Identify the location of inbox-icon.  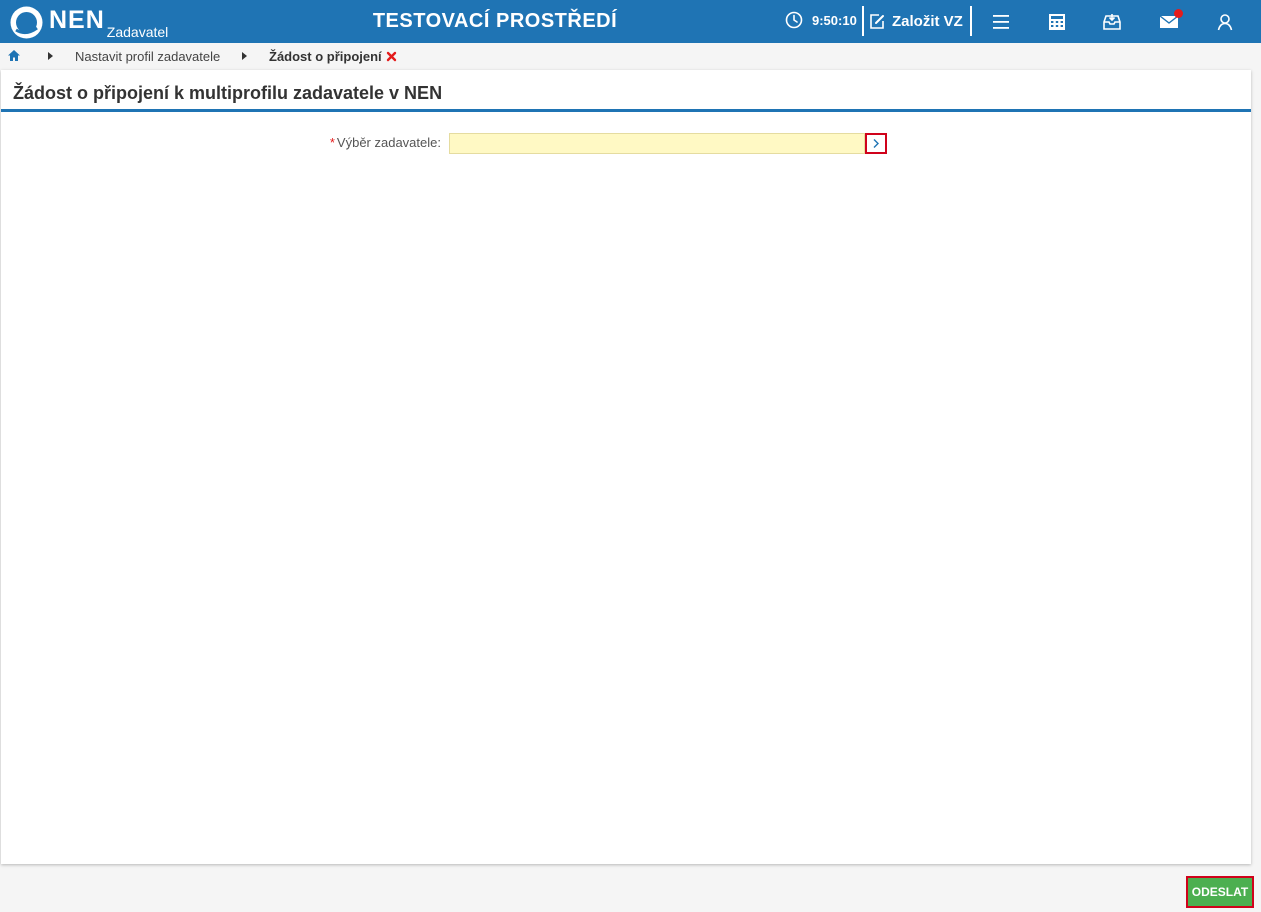
(1112, 22).